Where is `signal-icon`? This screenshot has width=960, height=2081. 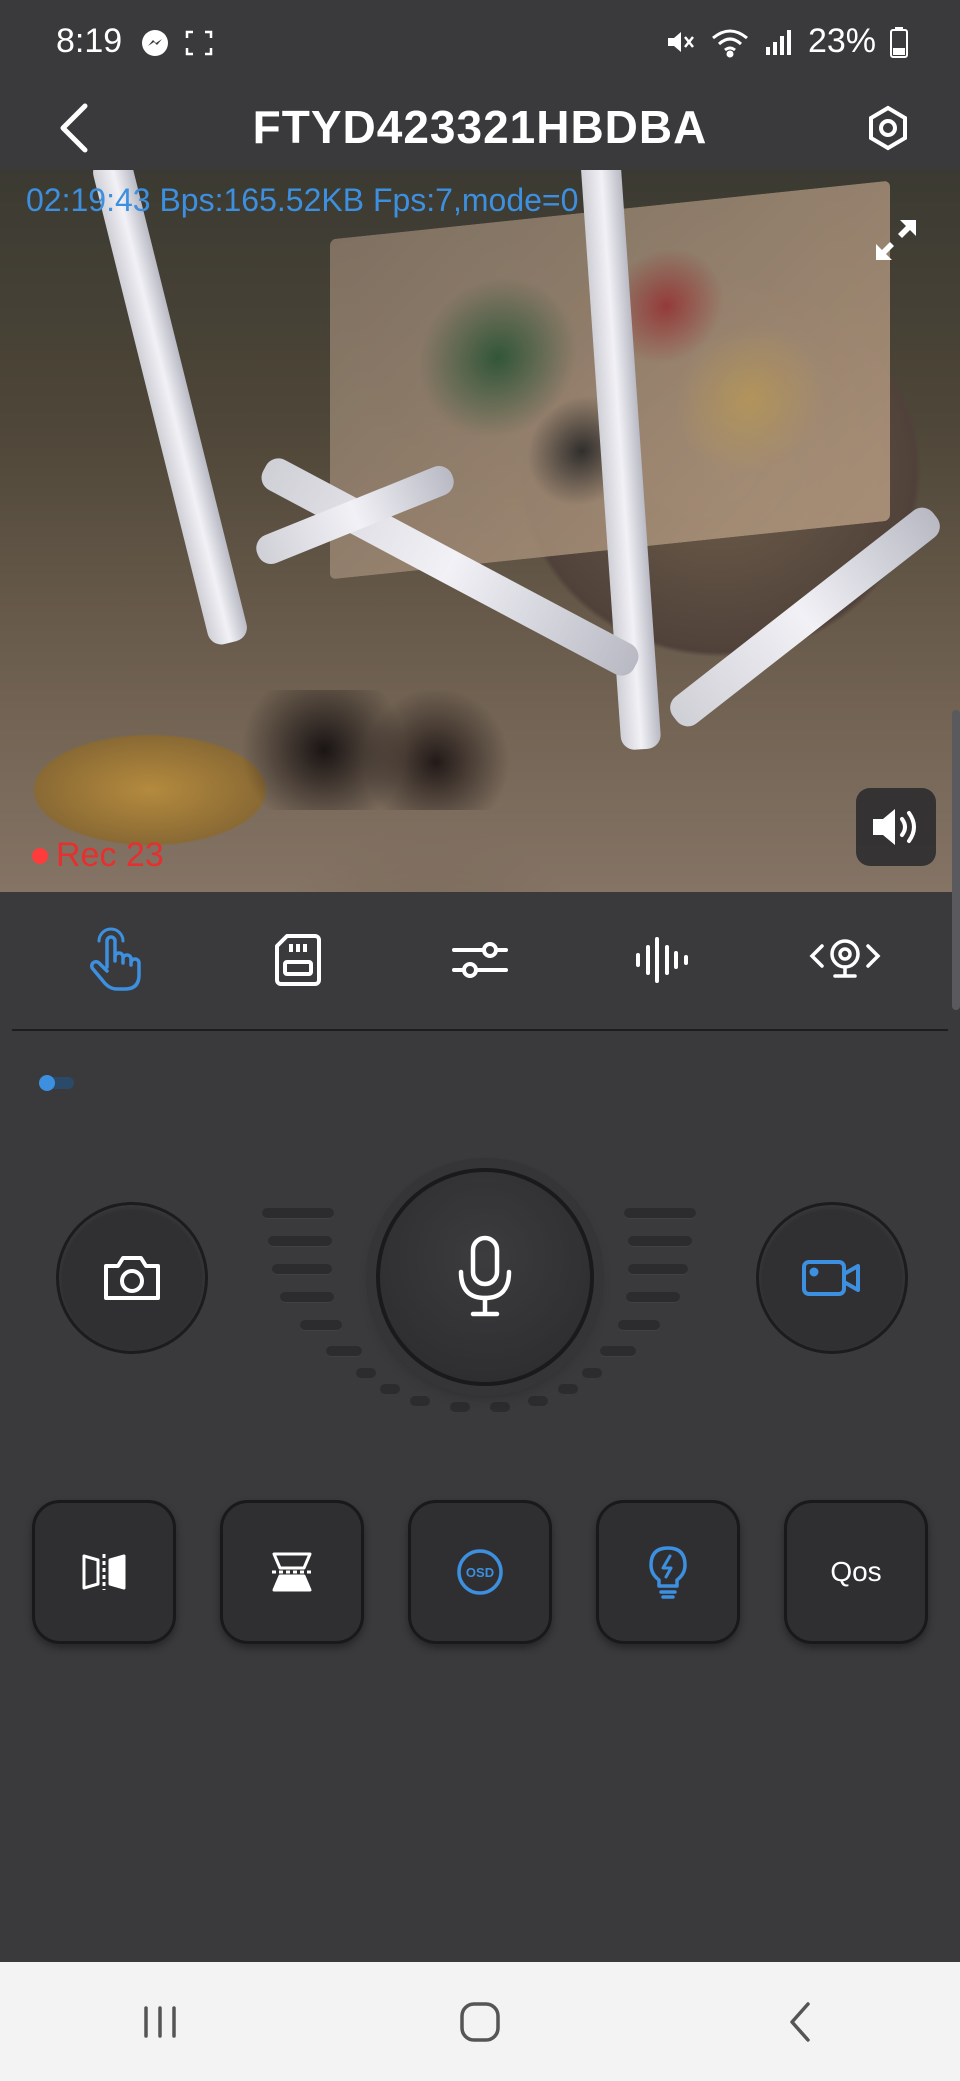 signal-icon is located at coordinates (778, 42).